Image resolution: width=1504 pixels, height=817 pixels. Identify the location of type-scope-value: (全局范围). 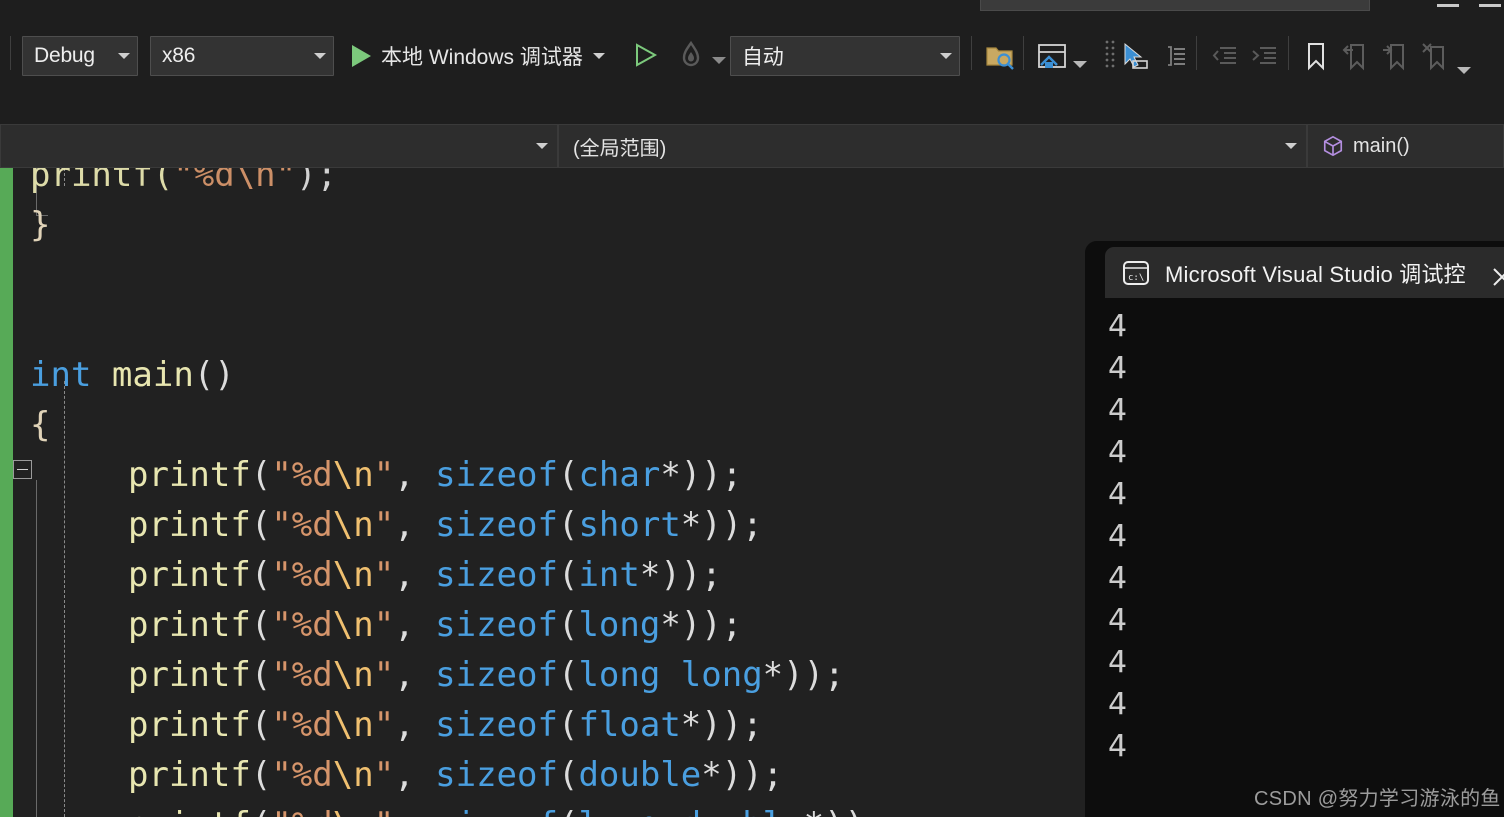
(620, 148).